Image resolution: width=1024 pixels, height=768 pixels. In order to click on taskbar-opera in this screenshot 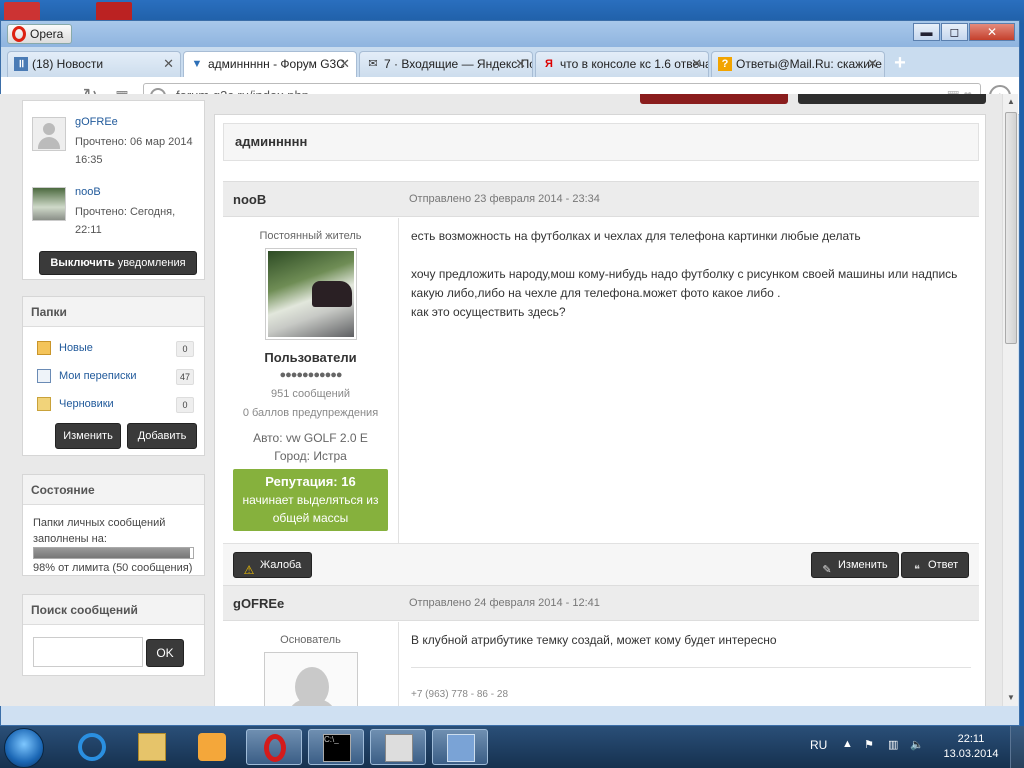, I will do `click(274, 747)`.